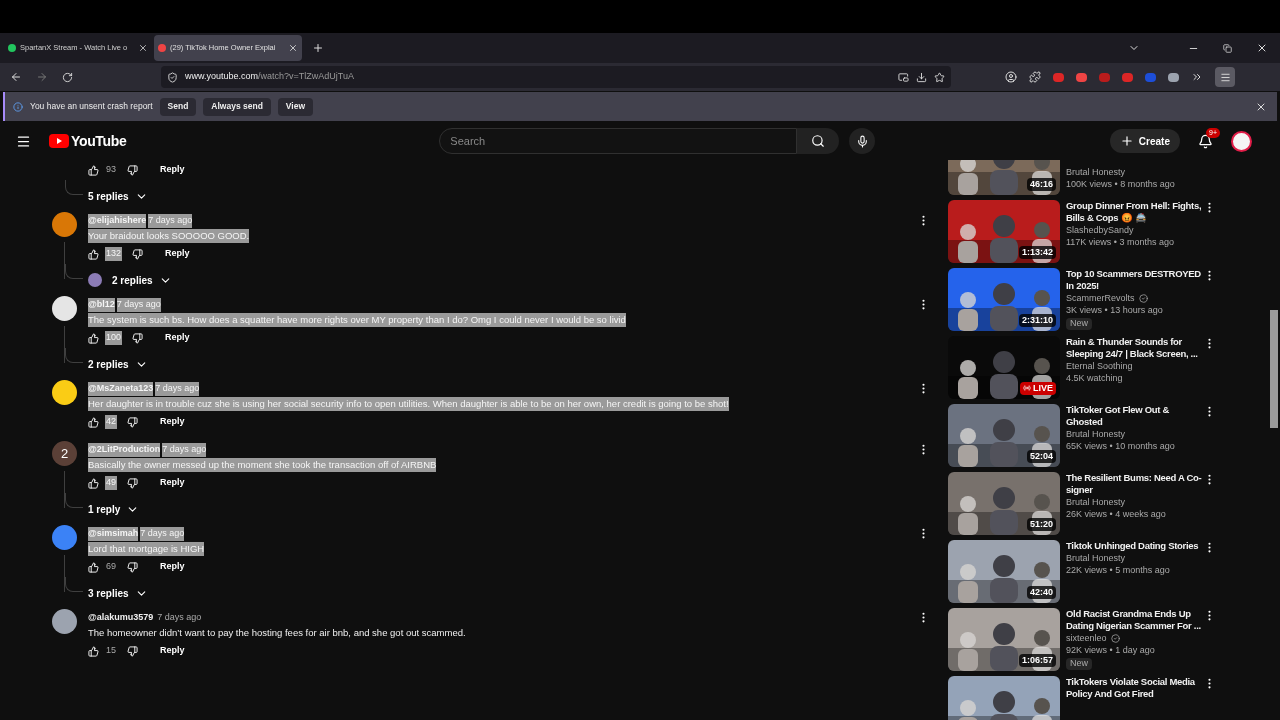 This screenshot has height=720, width=1280. What do you see at coordinates (99, 141) in the screenshot?
I see `youtube-logo: YouTube` at bounding box center [99, 141].